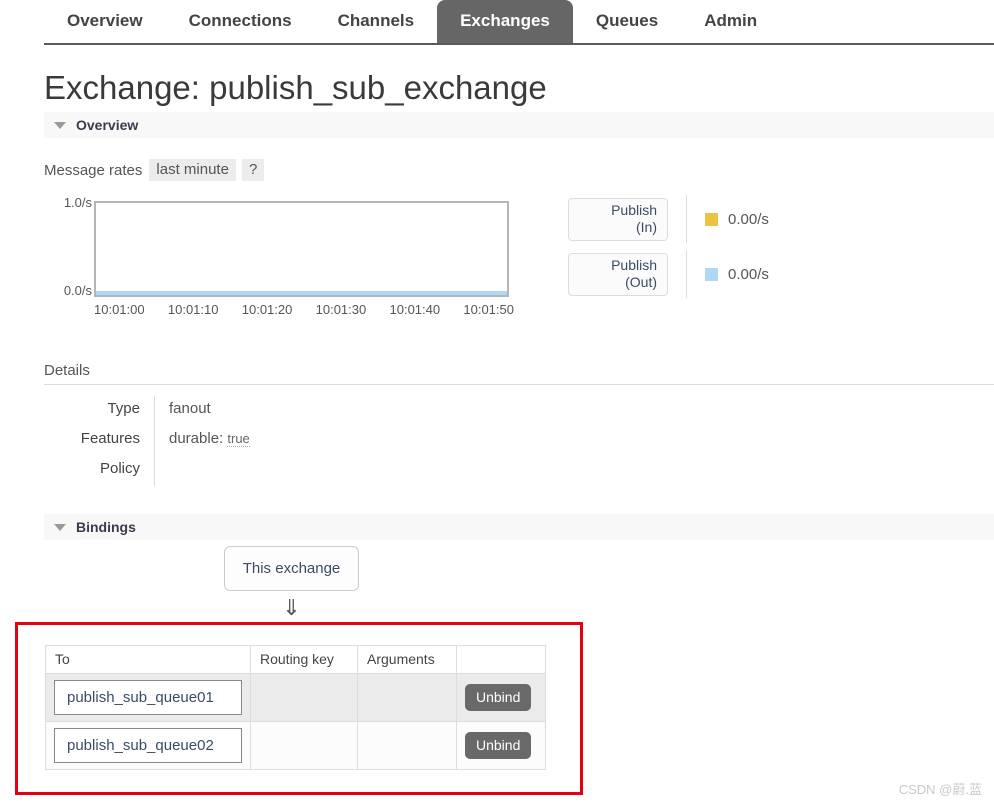 Image resolution: width=994 pixels, height=806 pixels. Describe the element at coordinates (349, 411) in the screenshot. I see `details-value-type: fanout` at that location.